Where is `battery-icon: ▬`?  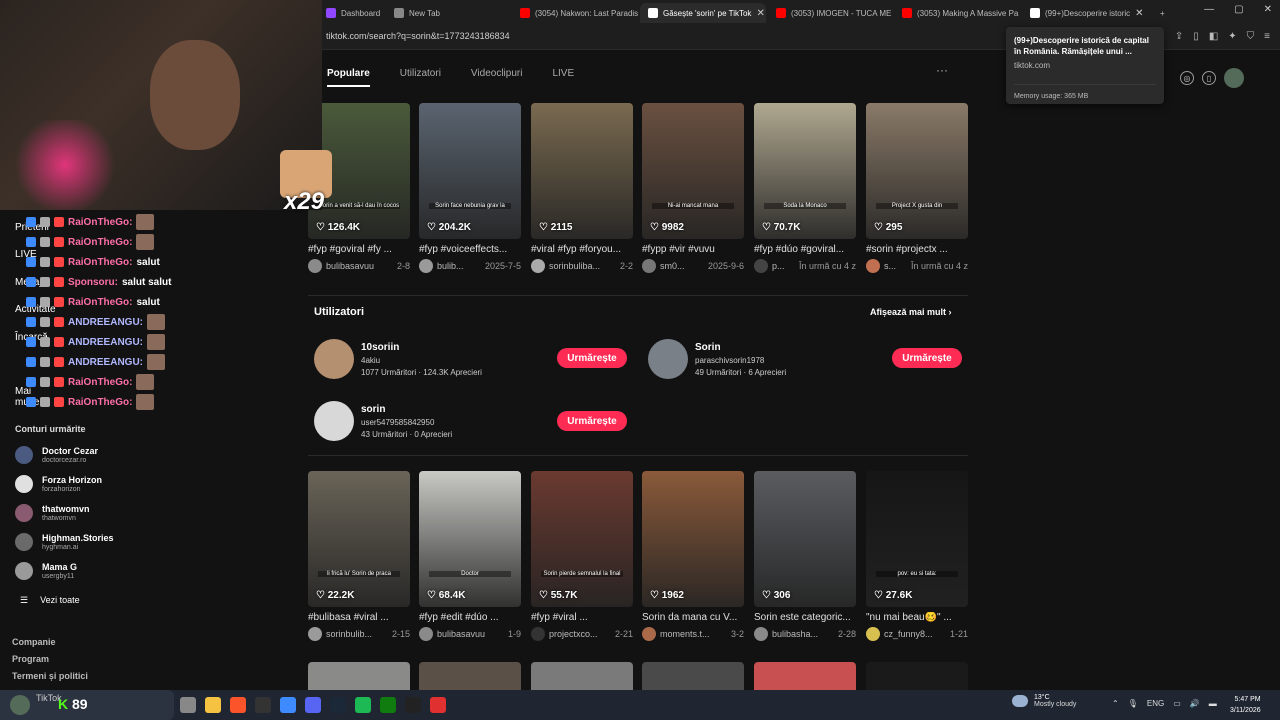
battery-icon: ▬ is located at coordinates (1213, 703).